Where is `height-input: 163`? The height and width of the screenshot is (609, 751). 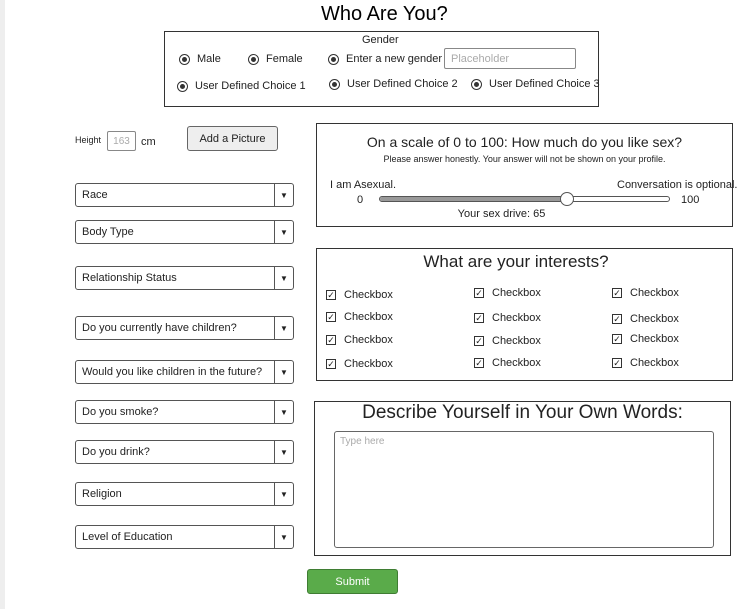 height-input: 163 is located at coordinates (121, 141).